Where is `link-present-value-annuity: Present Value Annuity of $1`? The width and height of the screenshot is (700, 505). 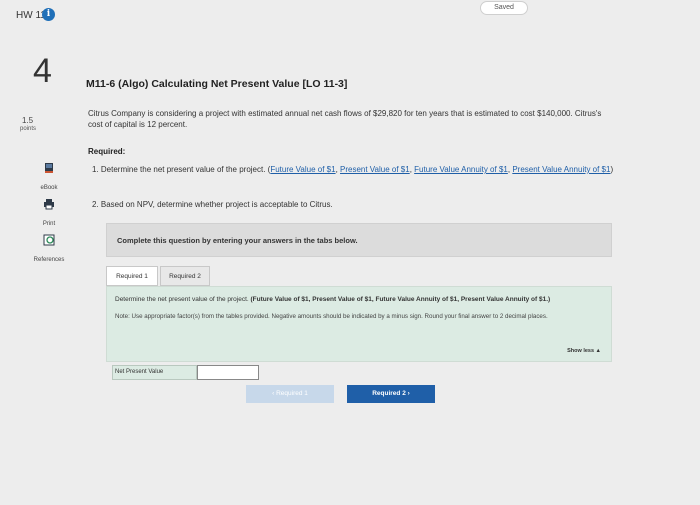 link-present-value-annuity: Present Value Annuity of $1 is located at coordinates (561, 169).